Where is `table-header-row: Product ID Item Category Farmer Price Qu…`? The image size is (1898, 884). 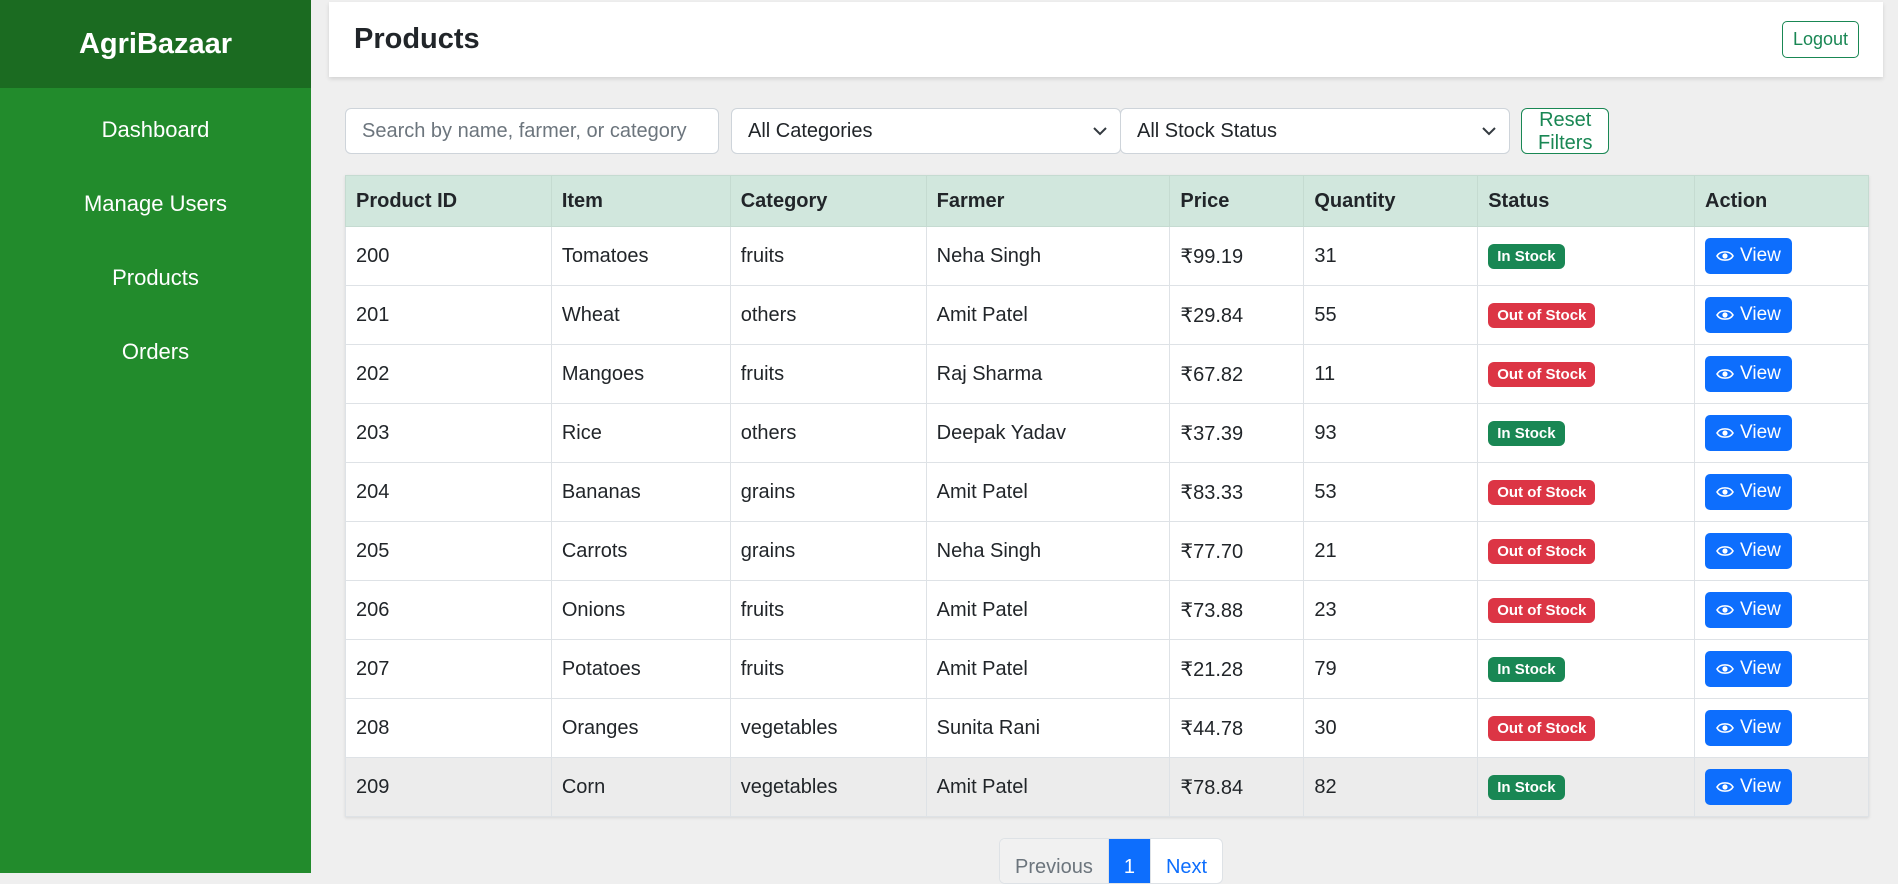
table-header-row: Product ID Item Category Farmer Price Qu… is located at coordinates (1107, 201).